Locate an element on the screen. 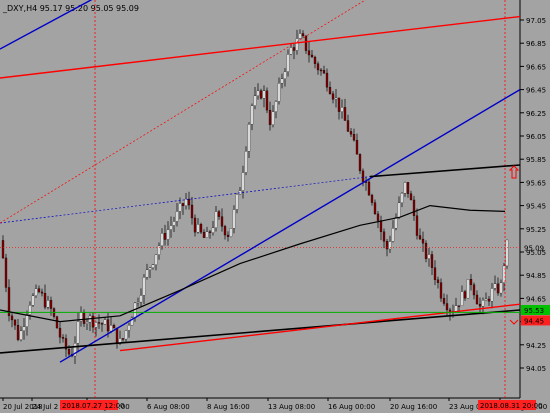  x-tick-label: 24 Jul 2 is located at coordinates (45, 407).